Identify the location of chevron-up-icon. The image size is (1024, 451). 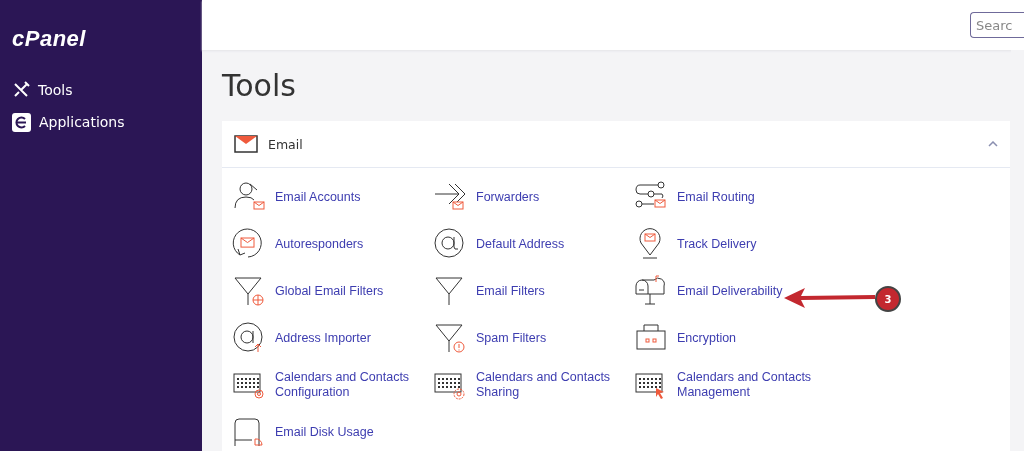
(993, 144).